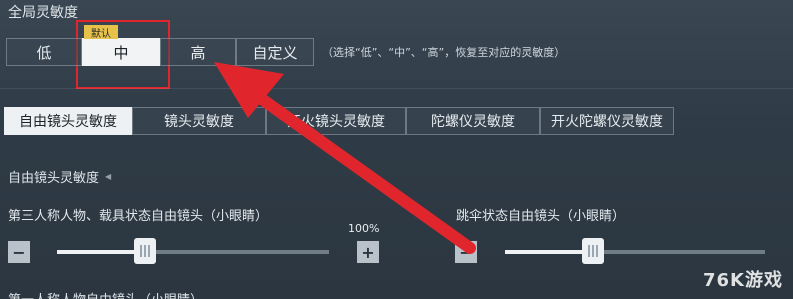 The width and height of the screenshot is (793, 299). Describe the element at coordinates (198, 52) in the screenshot. I see `preset-high-button: 高` at that location.